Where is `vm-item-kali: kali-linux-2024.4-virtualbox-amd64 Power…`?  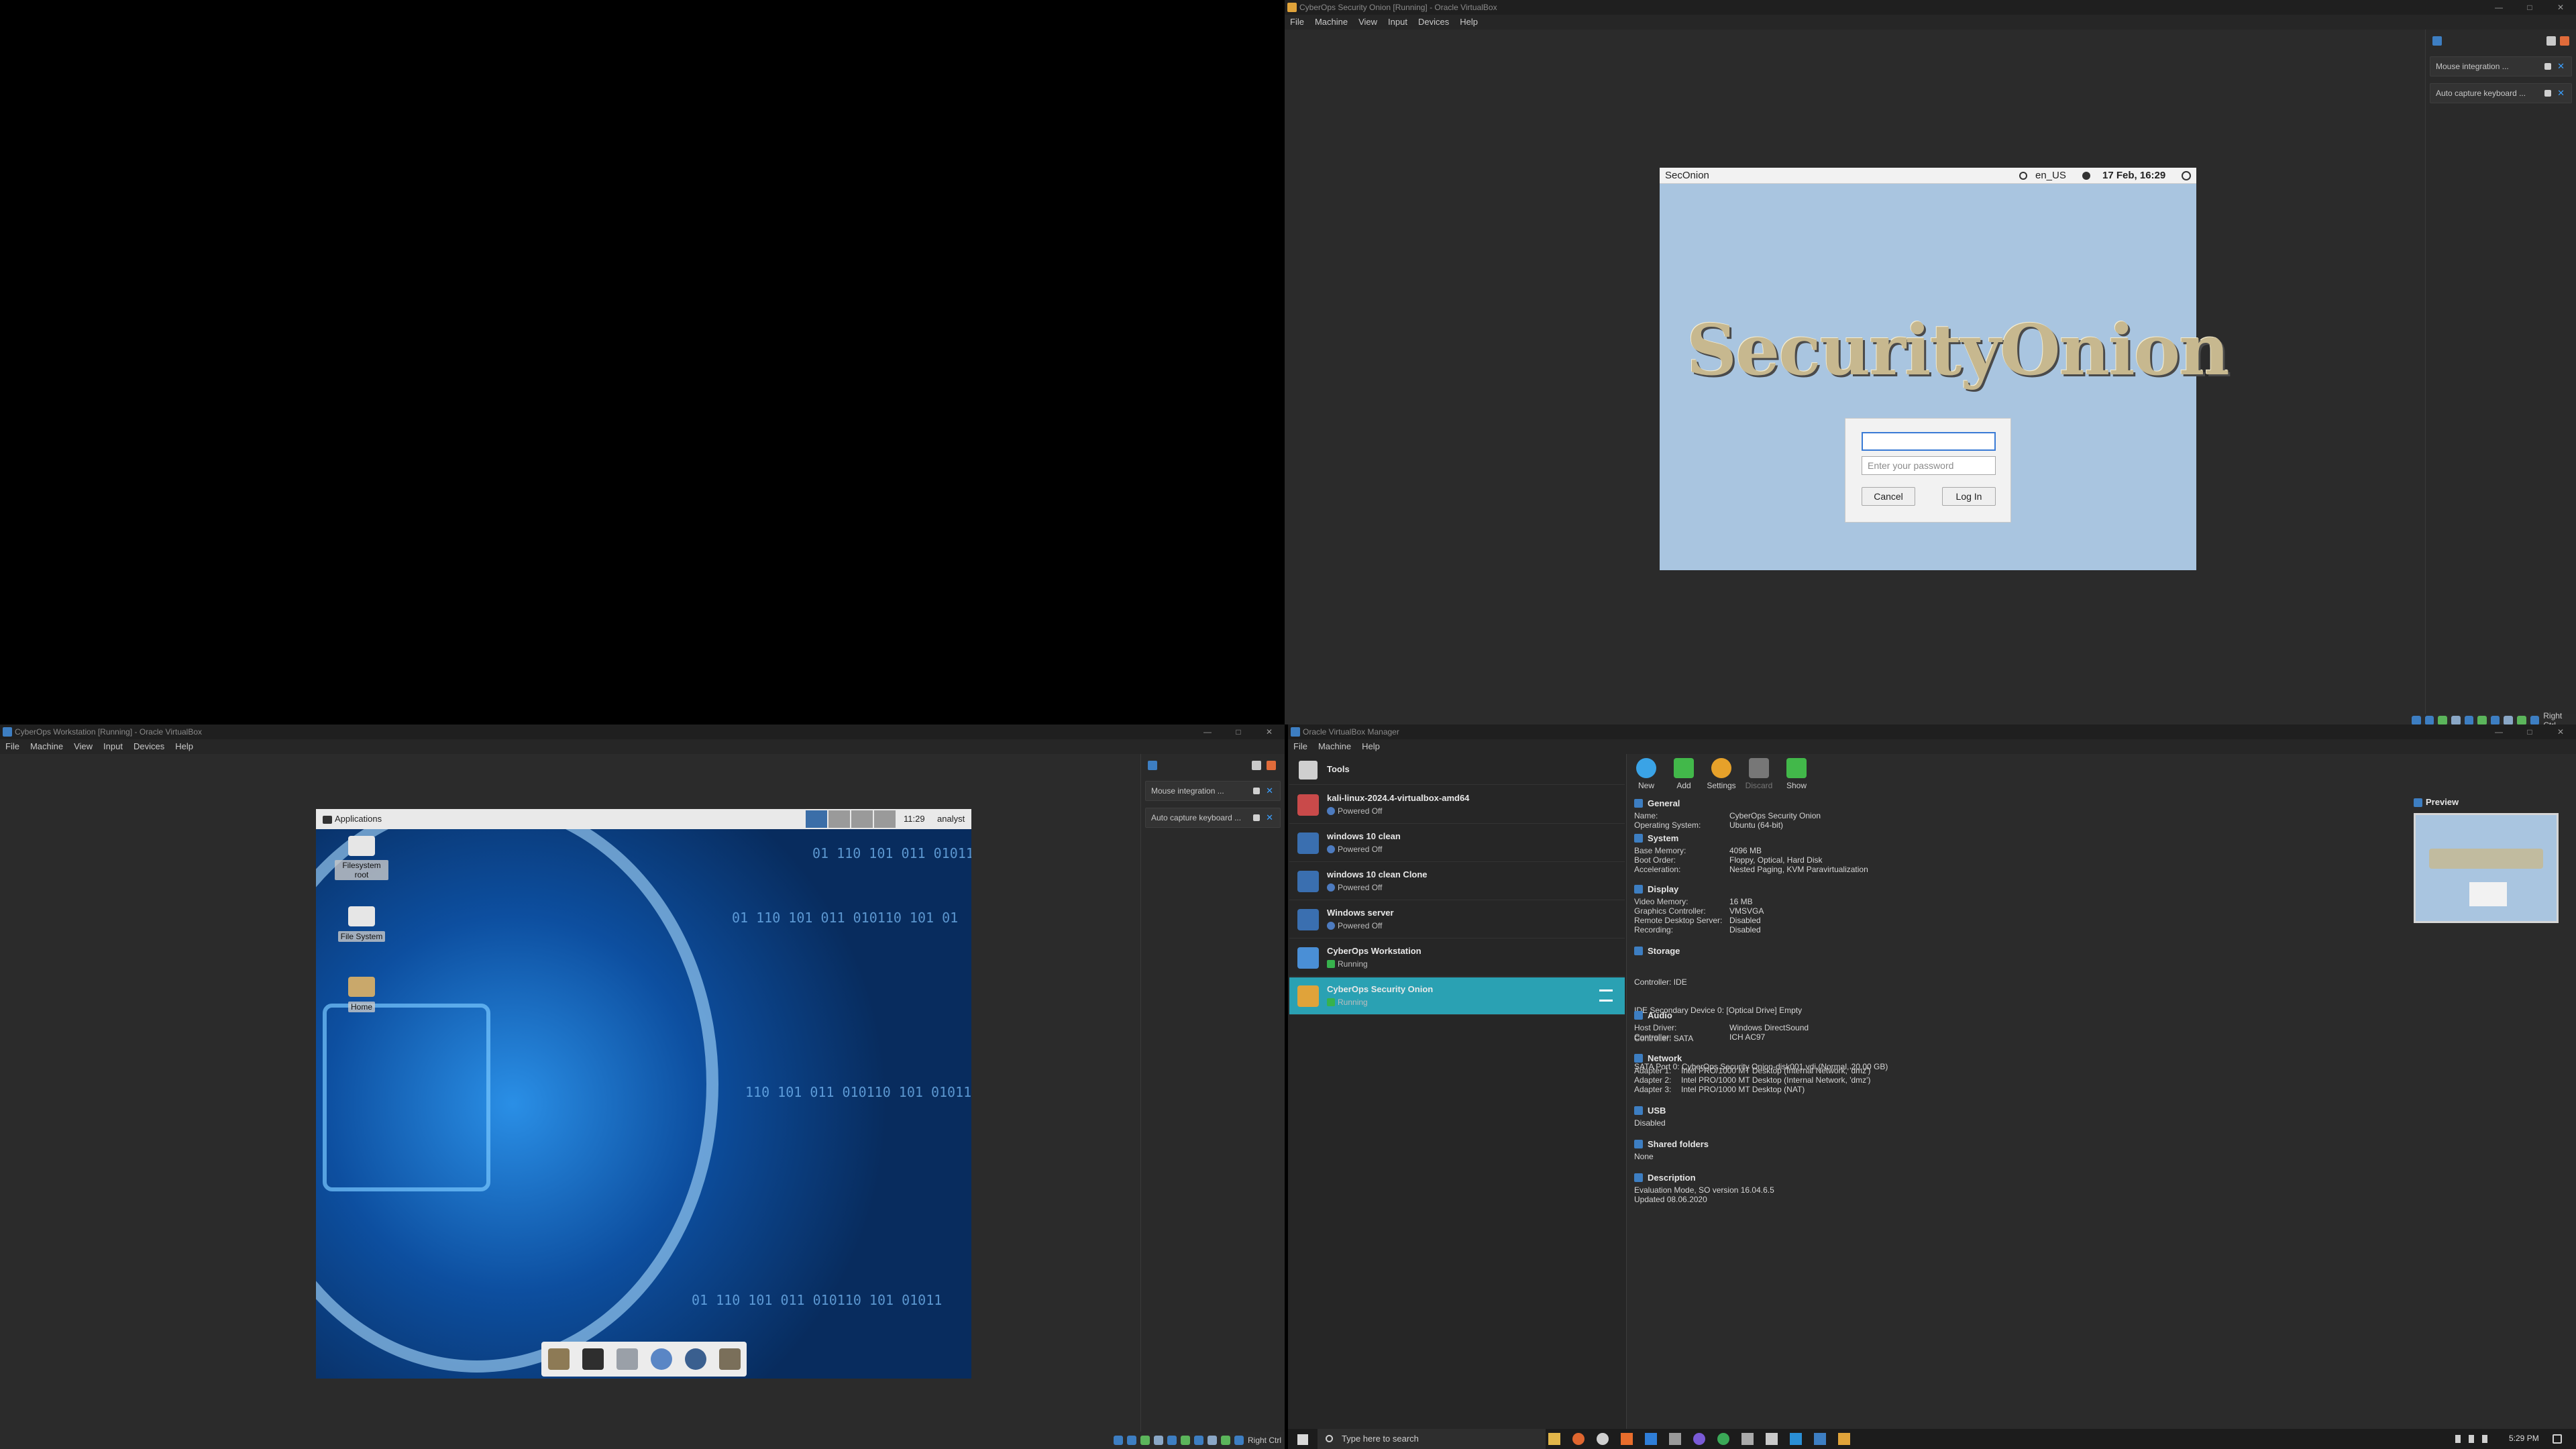 vm-item-kali: kali-linux-2024.4-virtualbox-amd64 Power… is located at coordinates (1457, 805).